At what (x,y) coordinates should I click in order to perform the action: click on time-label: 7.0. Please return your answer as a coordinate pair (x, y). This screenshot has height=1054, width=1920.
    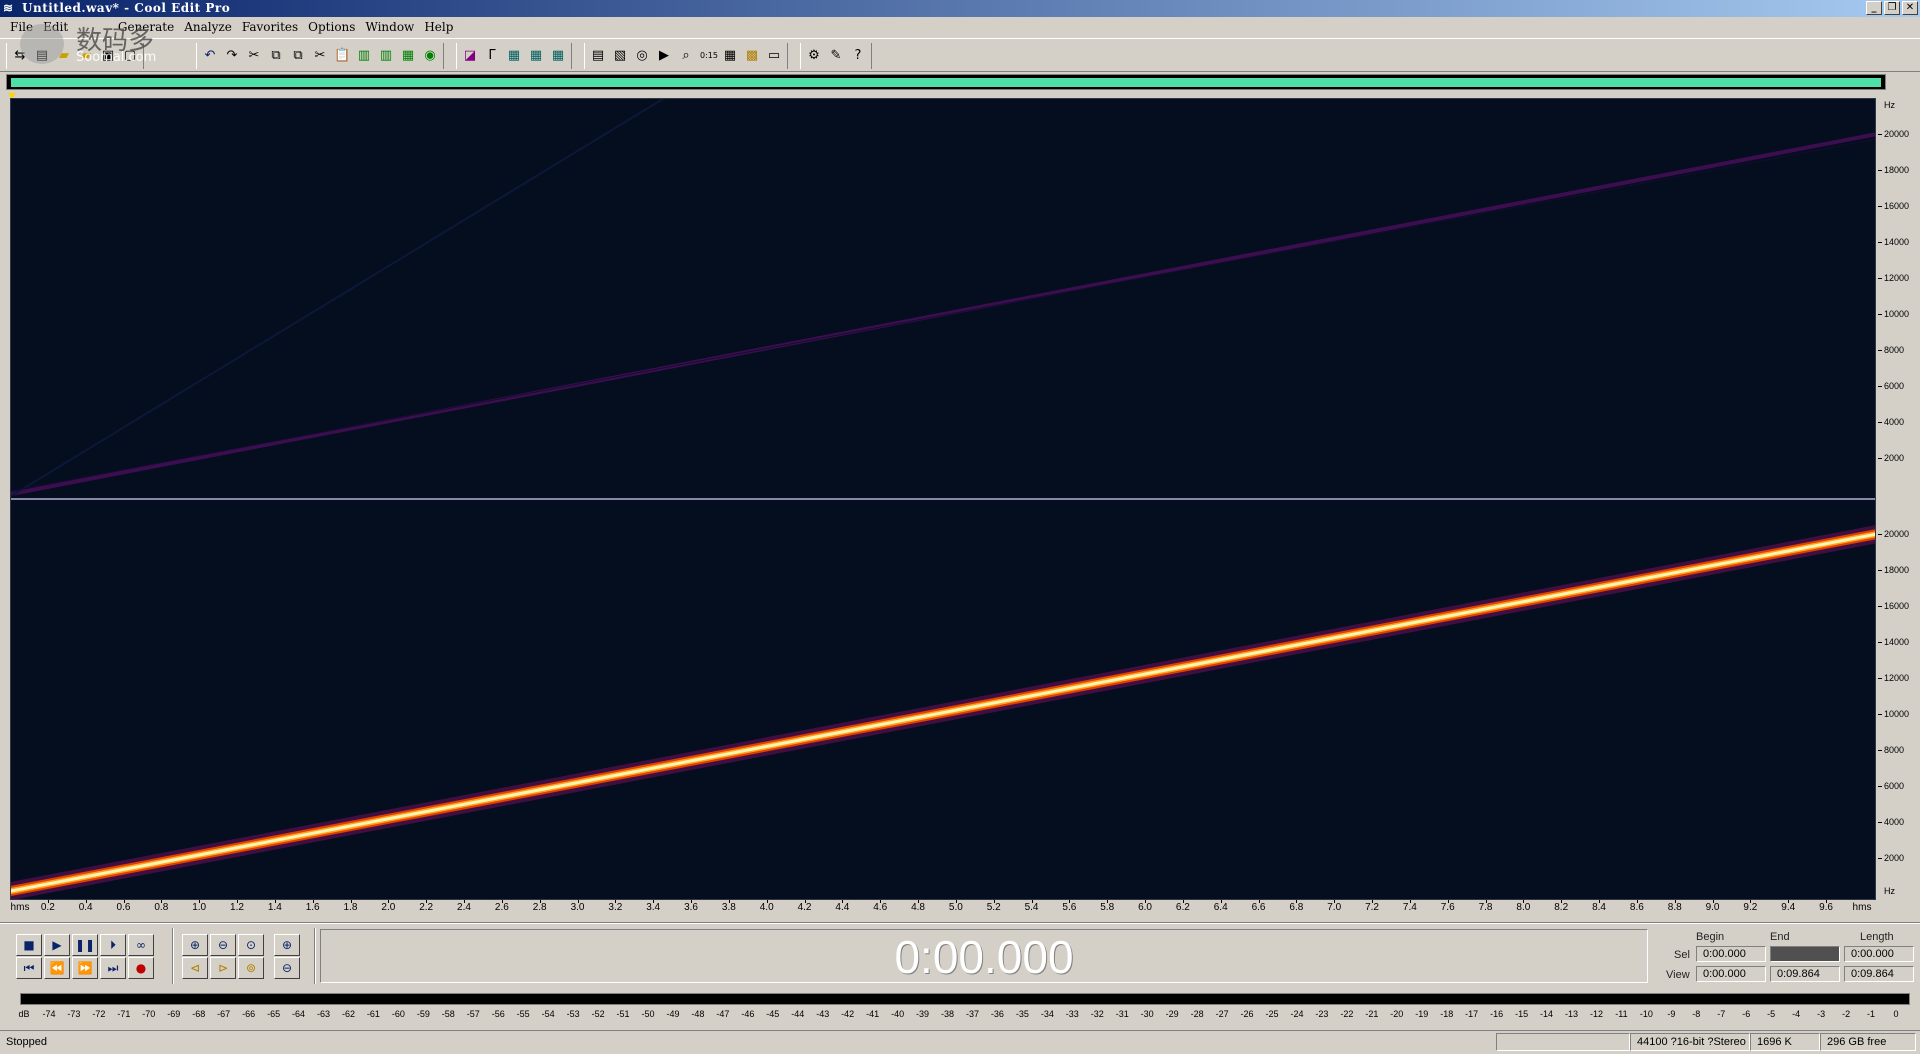
    Looking at the image, I should click on (1334, 907).